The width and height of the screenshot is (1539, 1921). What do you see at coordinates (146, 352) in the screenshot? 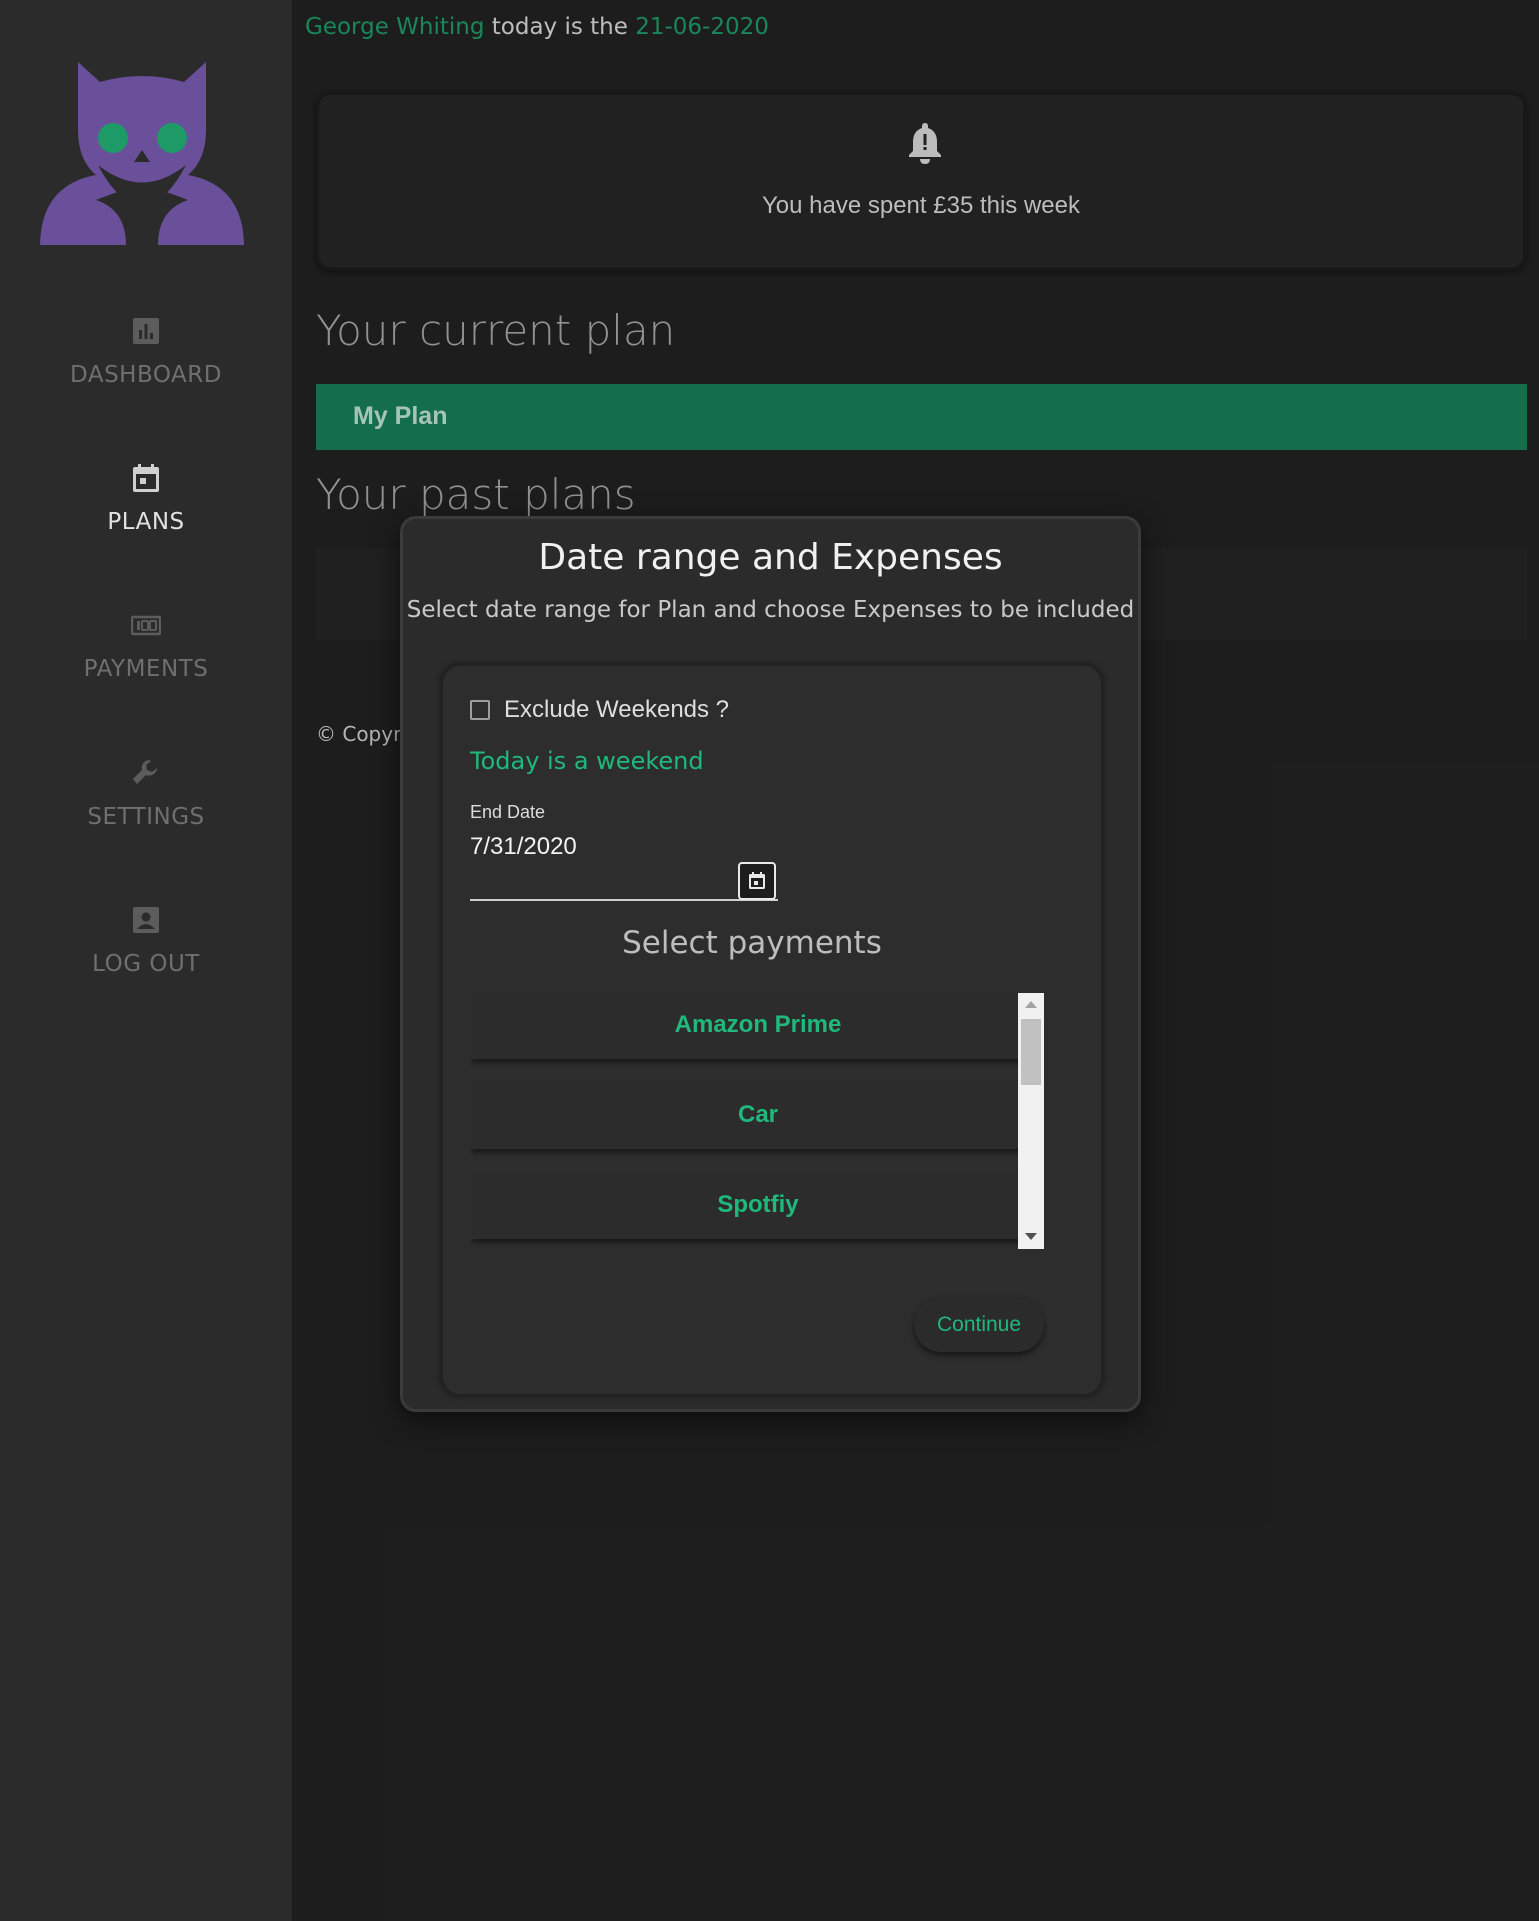
I see `sidebar-item-dashboard: DASHBOARD` at bounding box center [146, 352].